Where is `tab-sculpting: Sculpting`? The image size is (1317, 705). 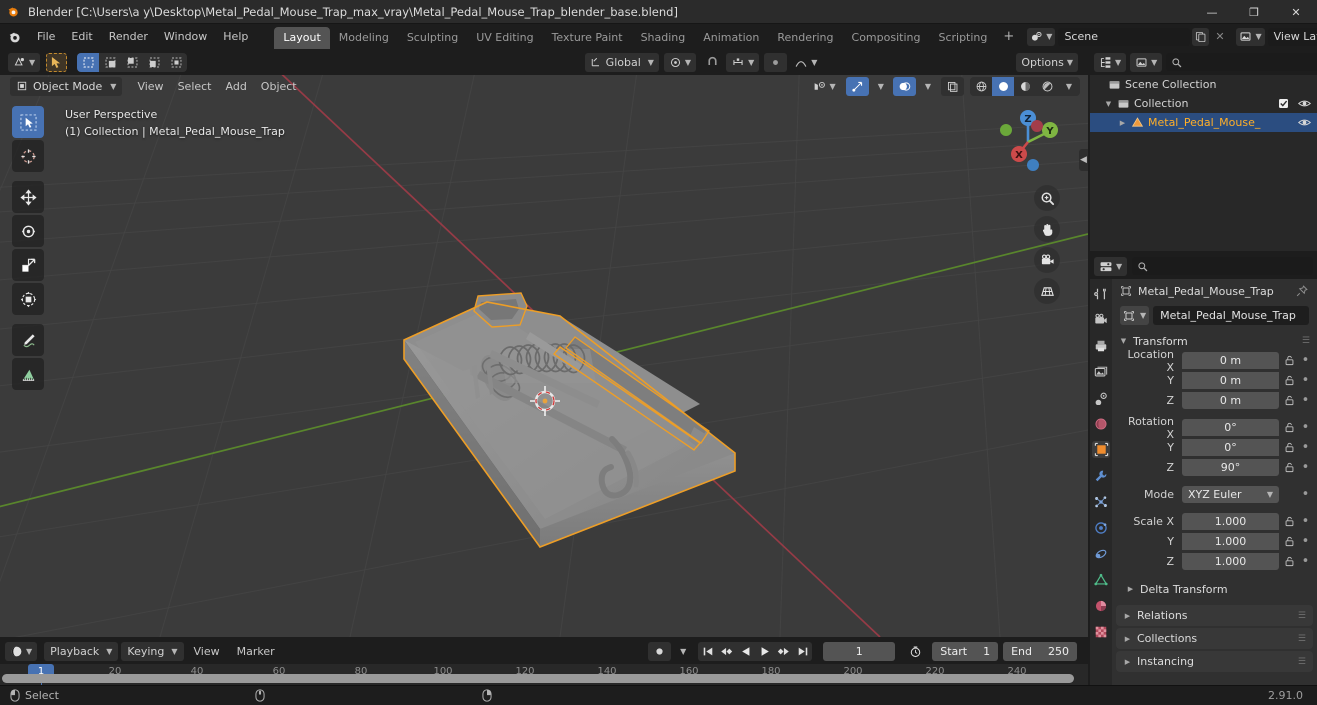 tab-sculpting: Sculpting is located at coordinates (432, 38).